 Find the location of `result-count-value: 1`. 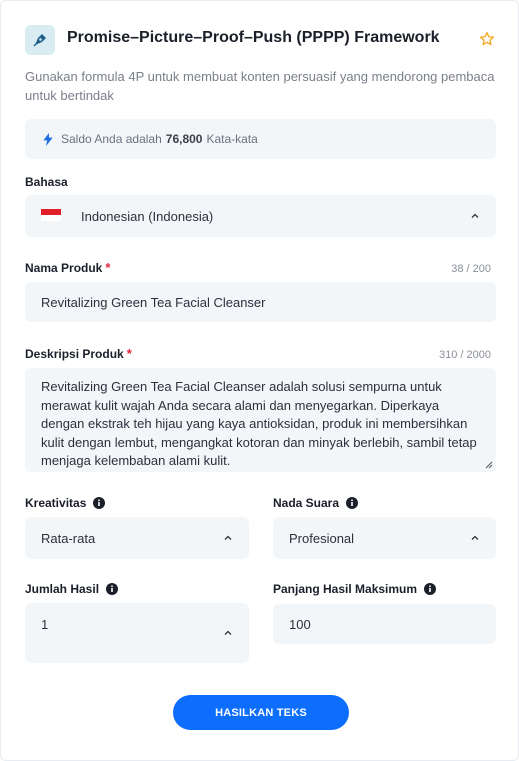

result-count-value: 1 is located at coordinates (45, 624).